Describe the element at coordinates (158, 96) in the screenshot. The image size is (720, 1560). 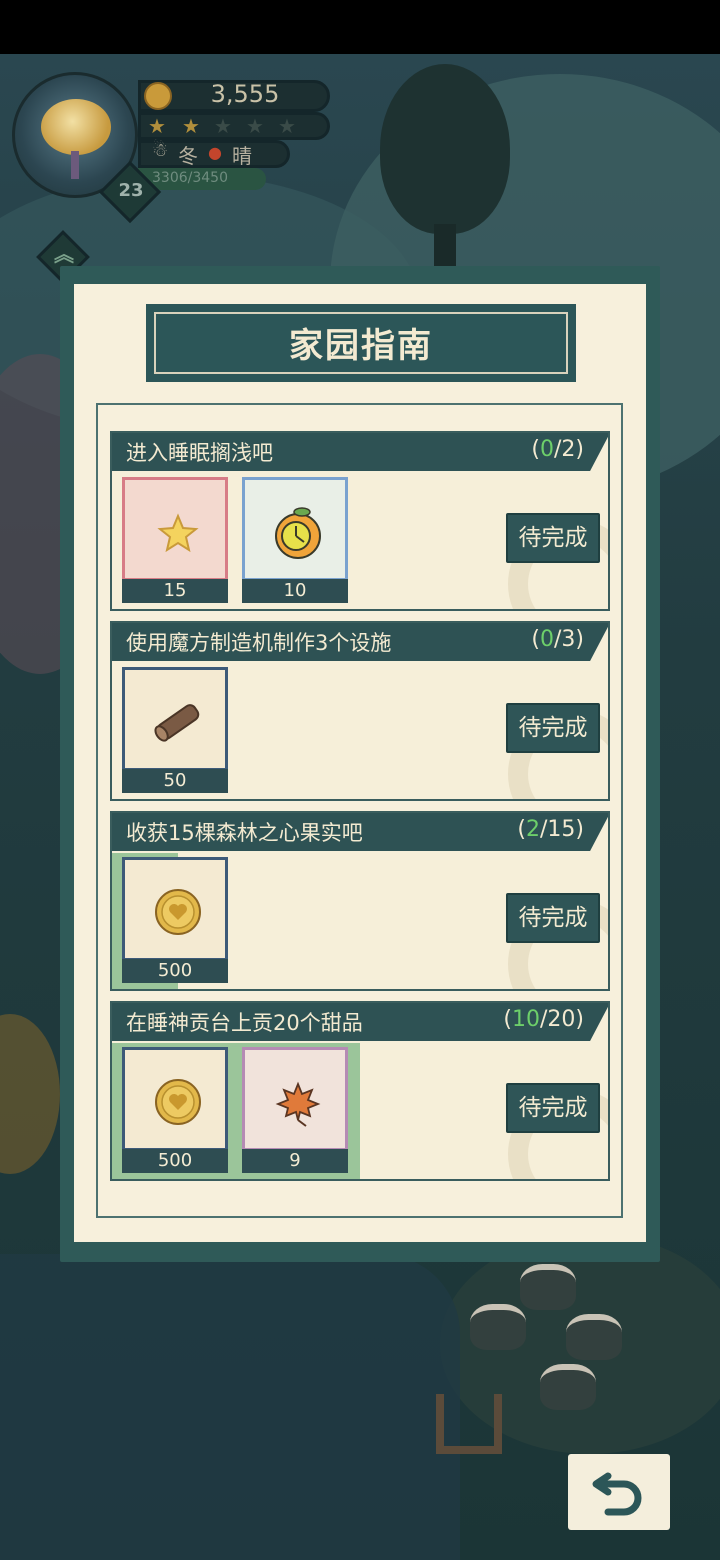
I see `coin-icon` at that location.